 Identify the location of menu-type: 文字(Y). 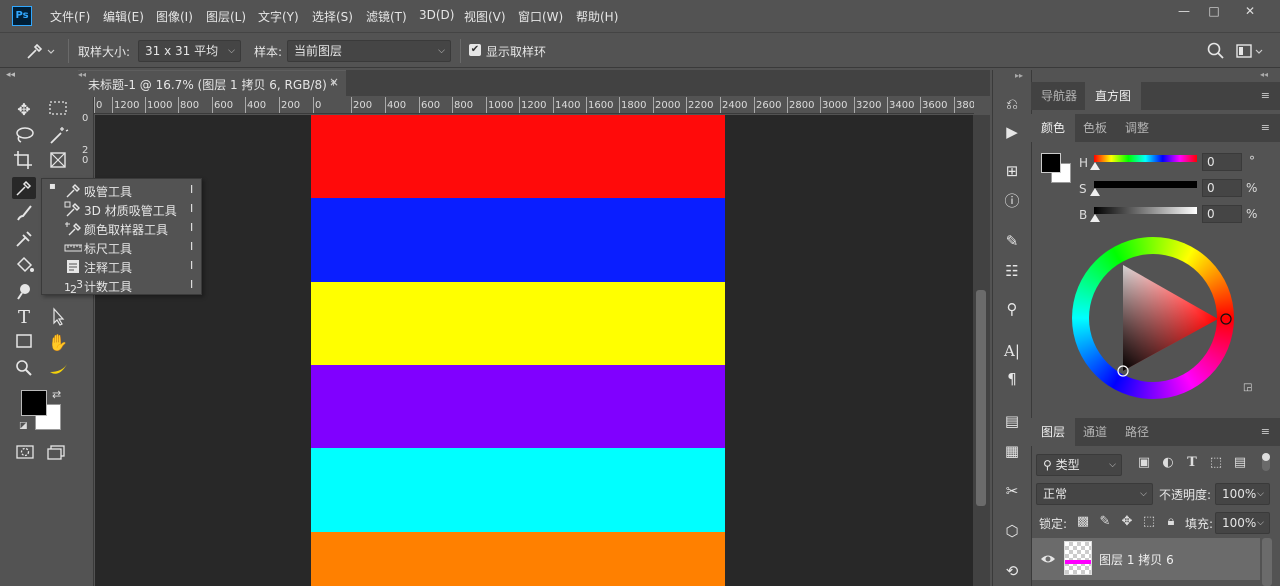
(278, 16).